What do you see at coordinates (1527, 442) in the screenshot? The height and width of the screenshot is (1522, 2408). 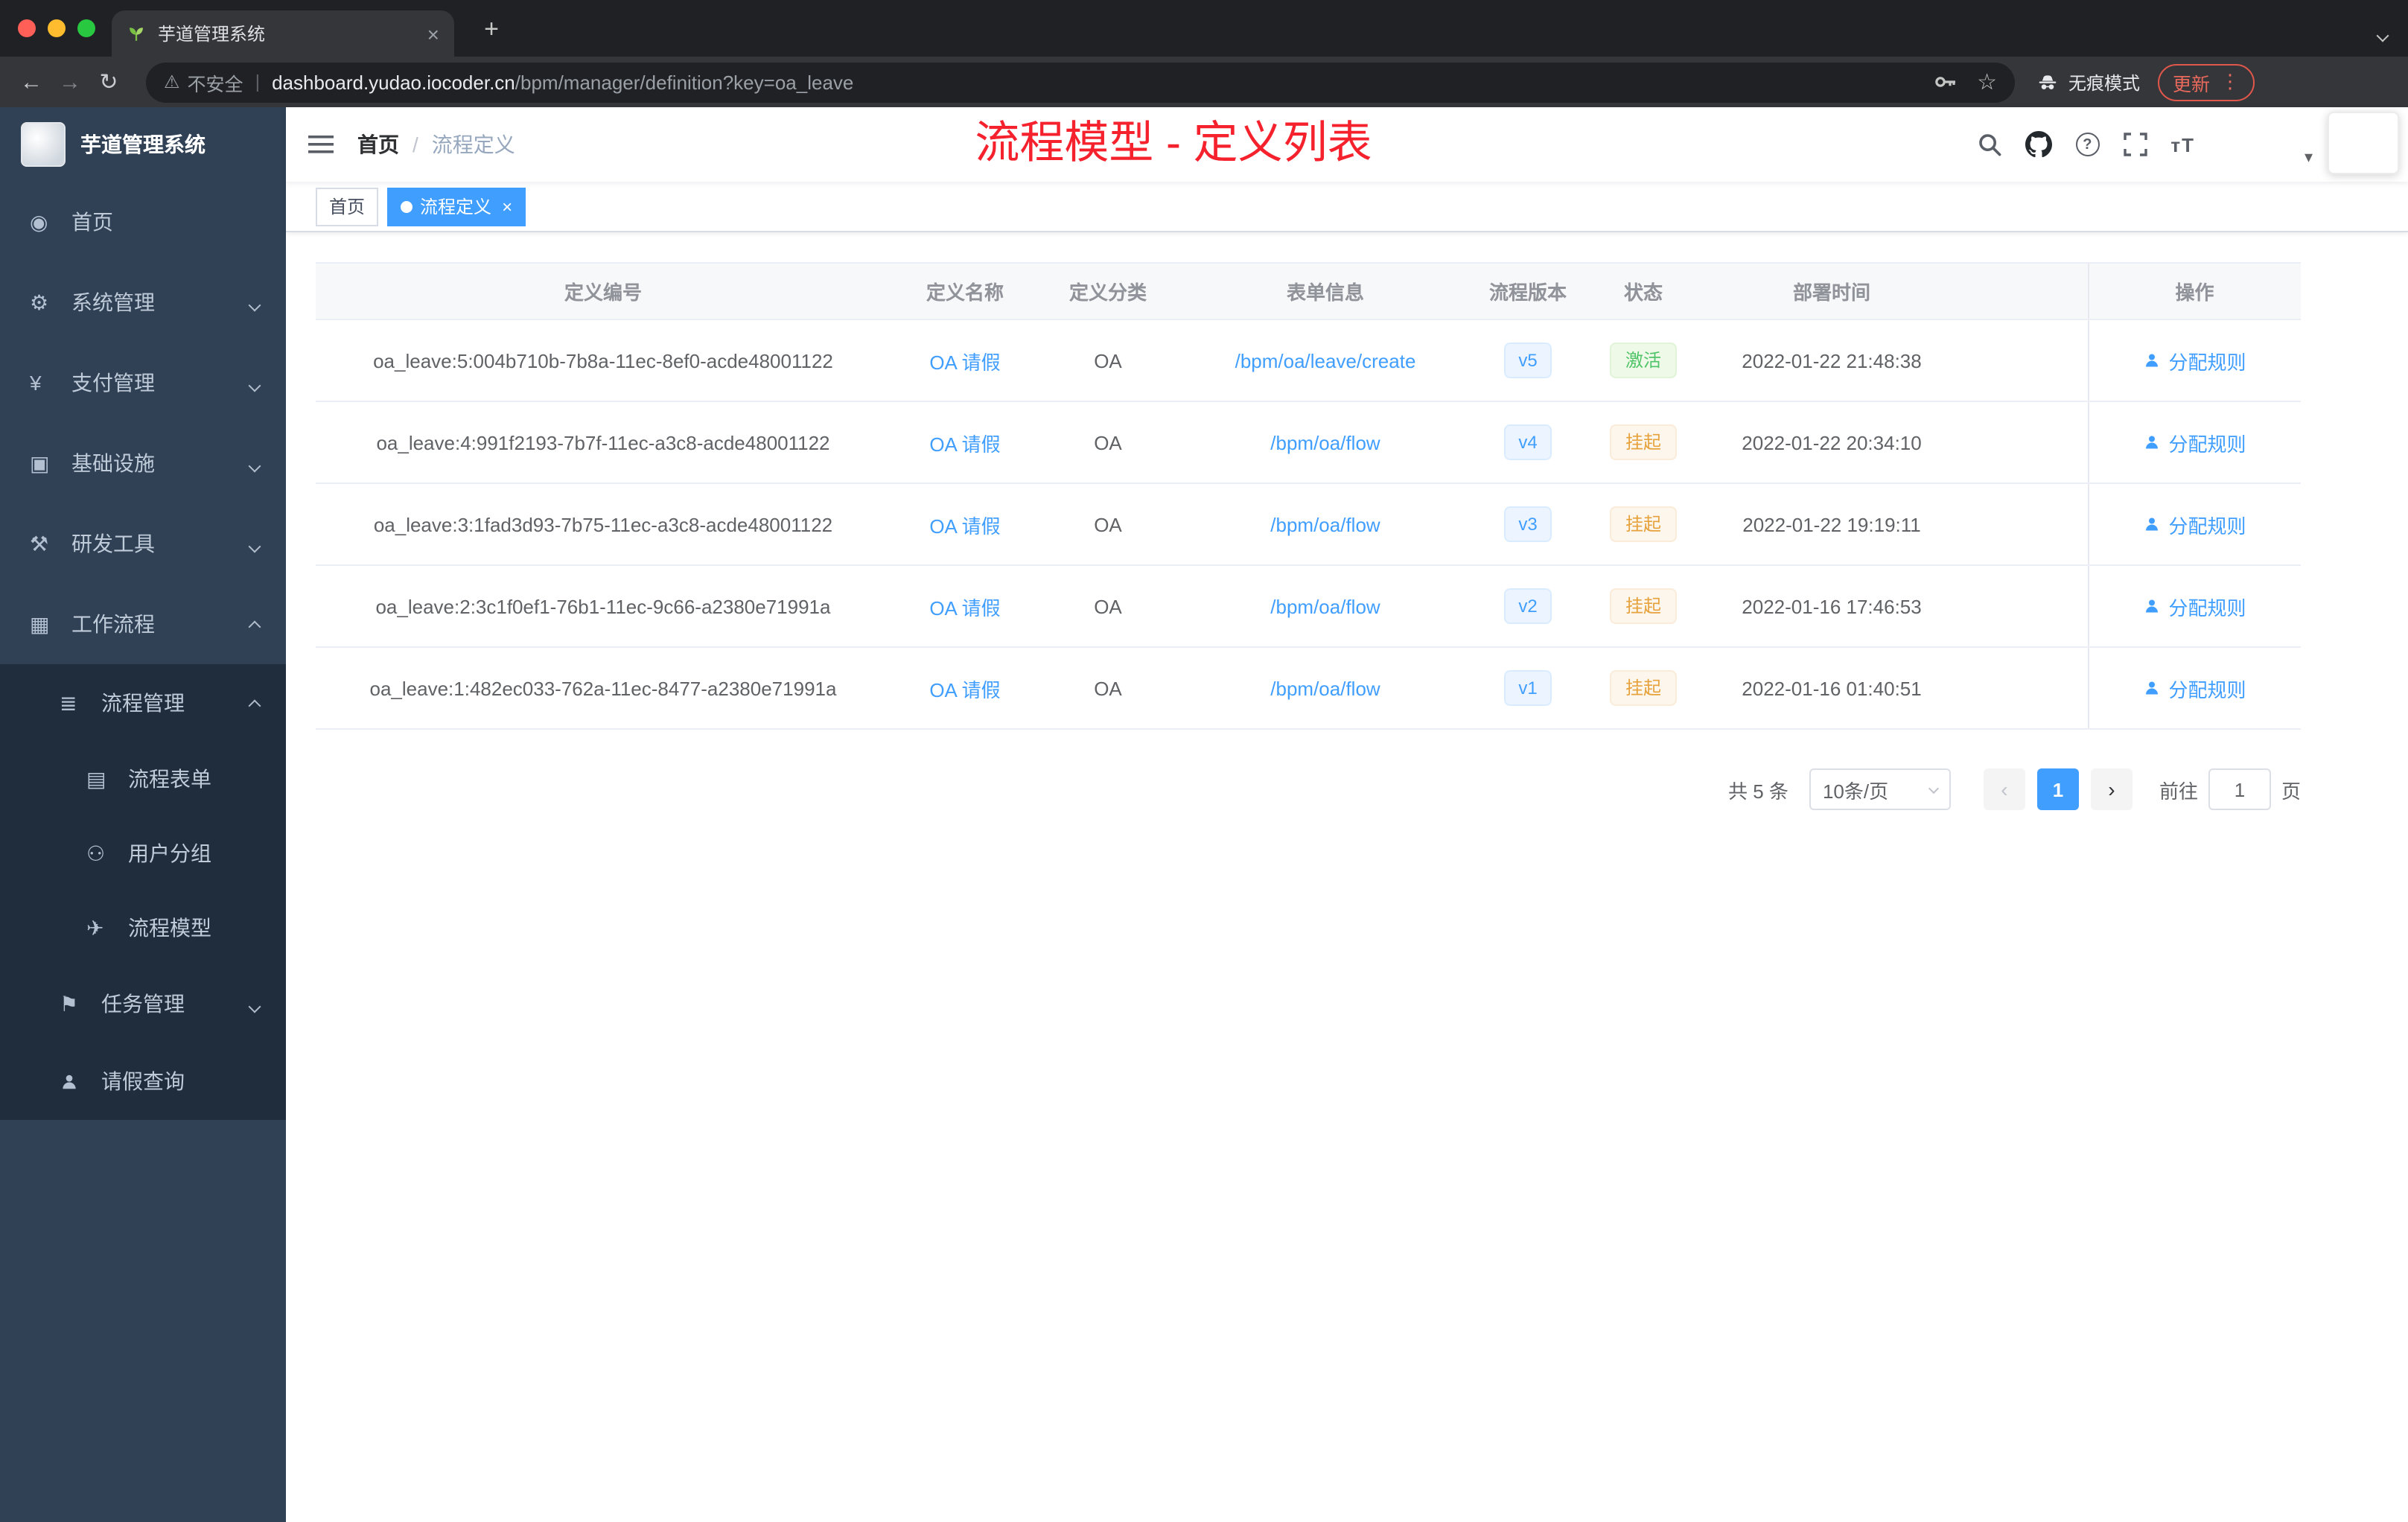 I see `version-badge: v4` at bounding box center [1527, 442].